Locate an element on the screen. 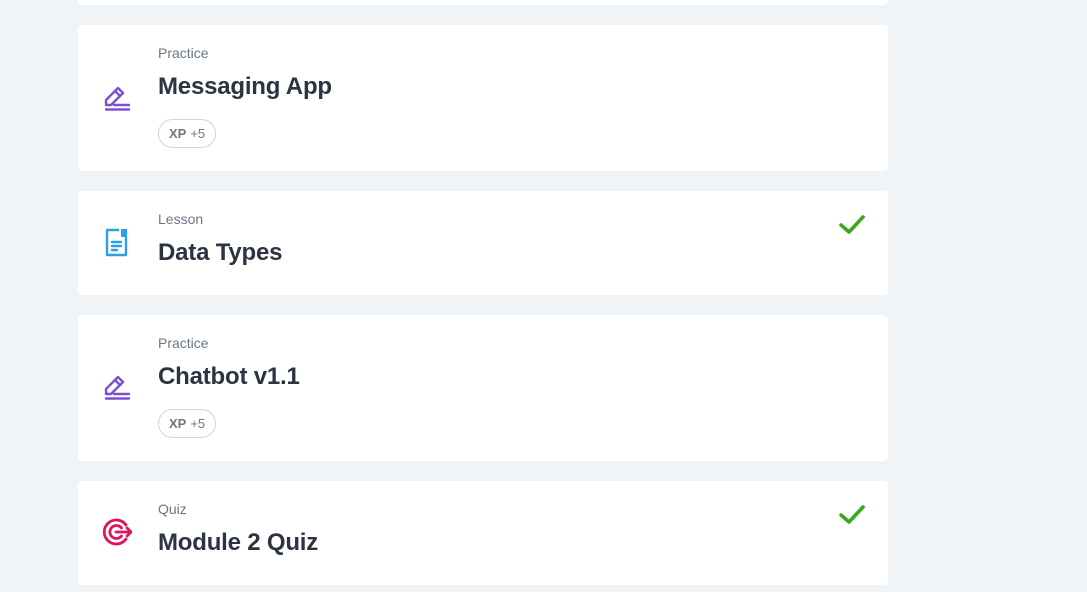  item-title: Module 2 Quiz is located at coordinates (238, 542).